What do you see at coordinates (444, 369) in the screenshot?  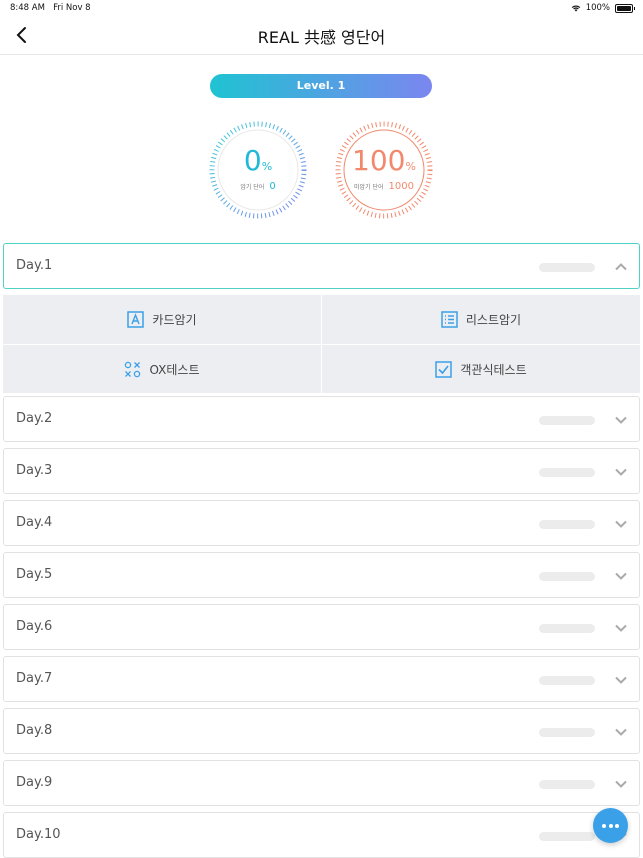 I see `checkbox-icon` at bounding box center [444, 369].